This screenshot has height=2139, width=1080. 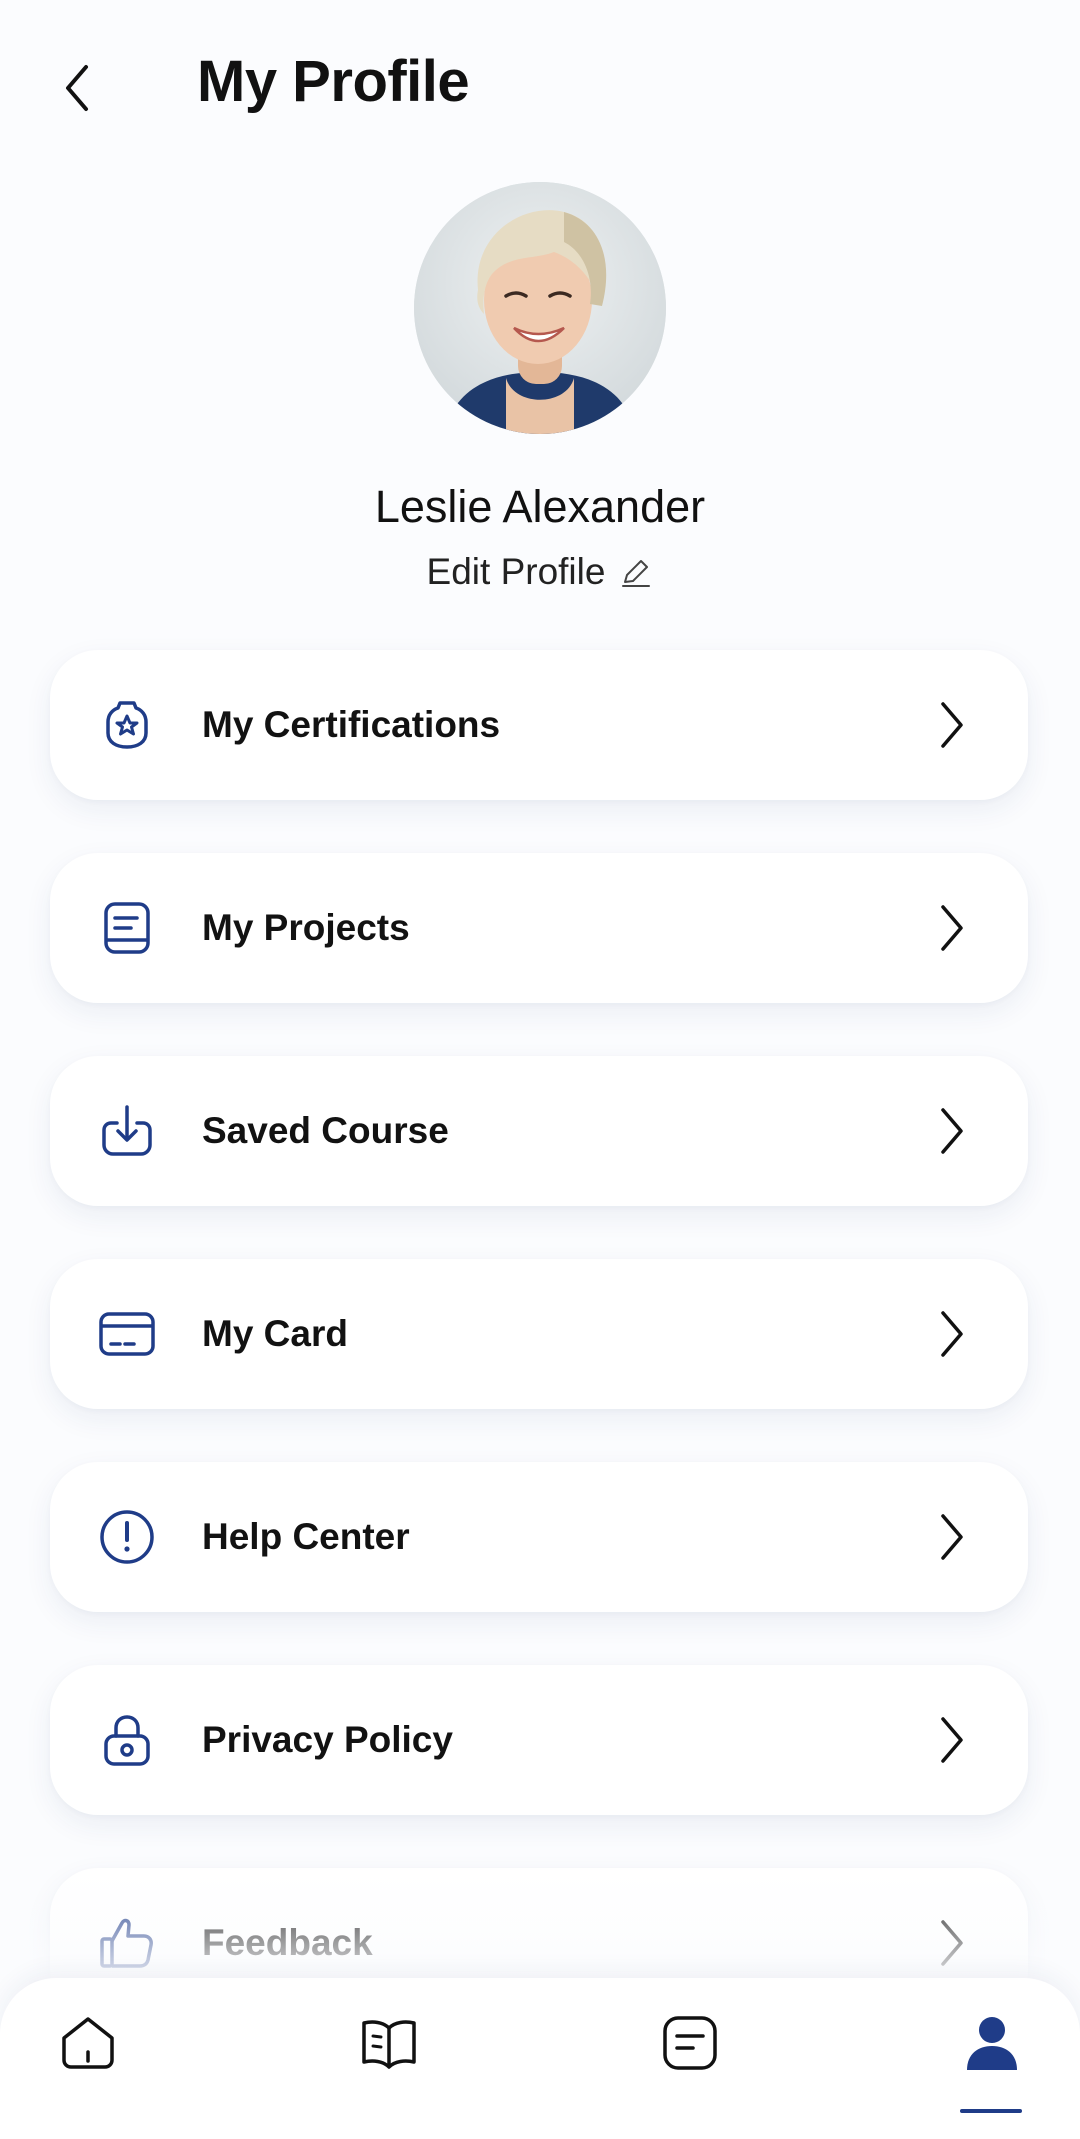 I want to click on nav-profile, so click(x=992, y=2043).